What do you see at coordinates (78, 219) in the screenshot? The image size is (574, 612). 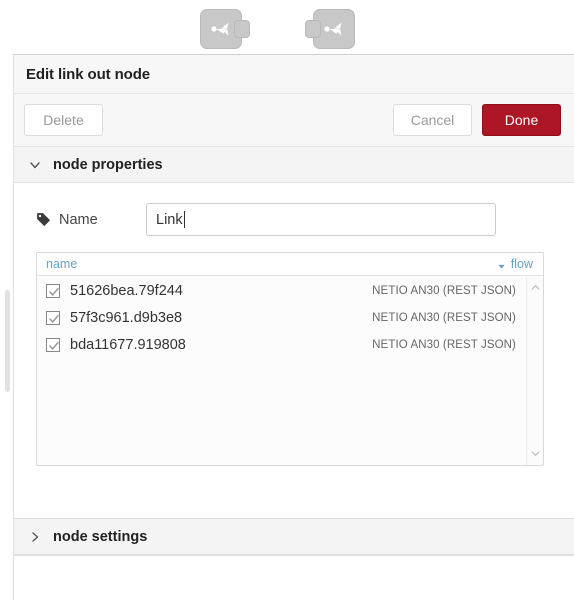 I see `name-label-text: Name` at bounding box center [78, 219].